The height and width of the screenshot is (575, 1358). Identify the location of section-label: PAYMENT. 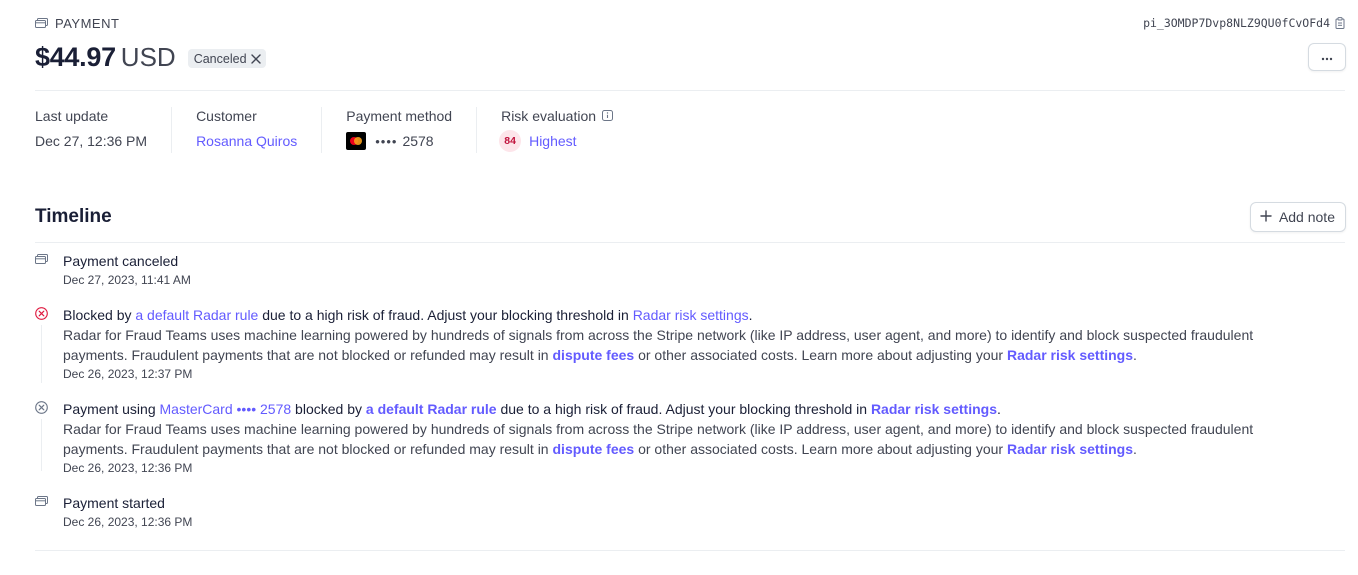
(77, 23).